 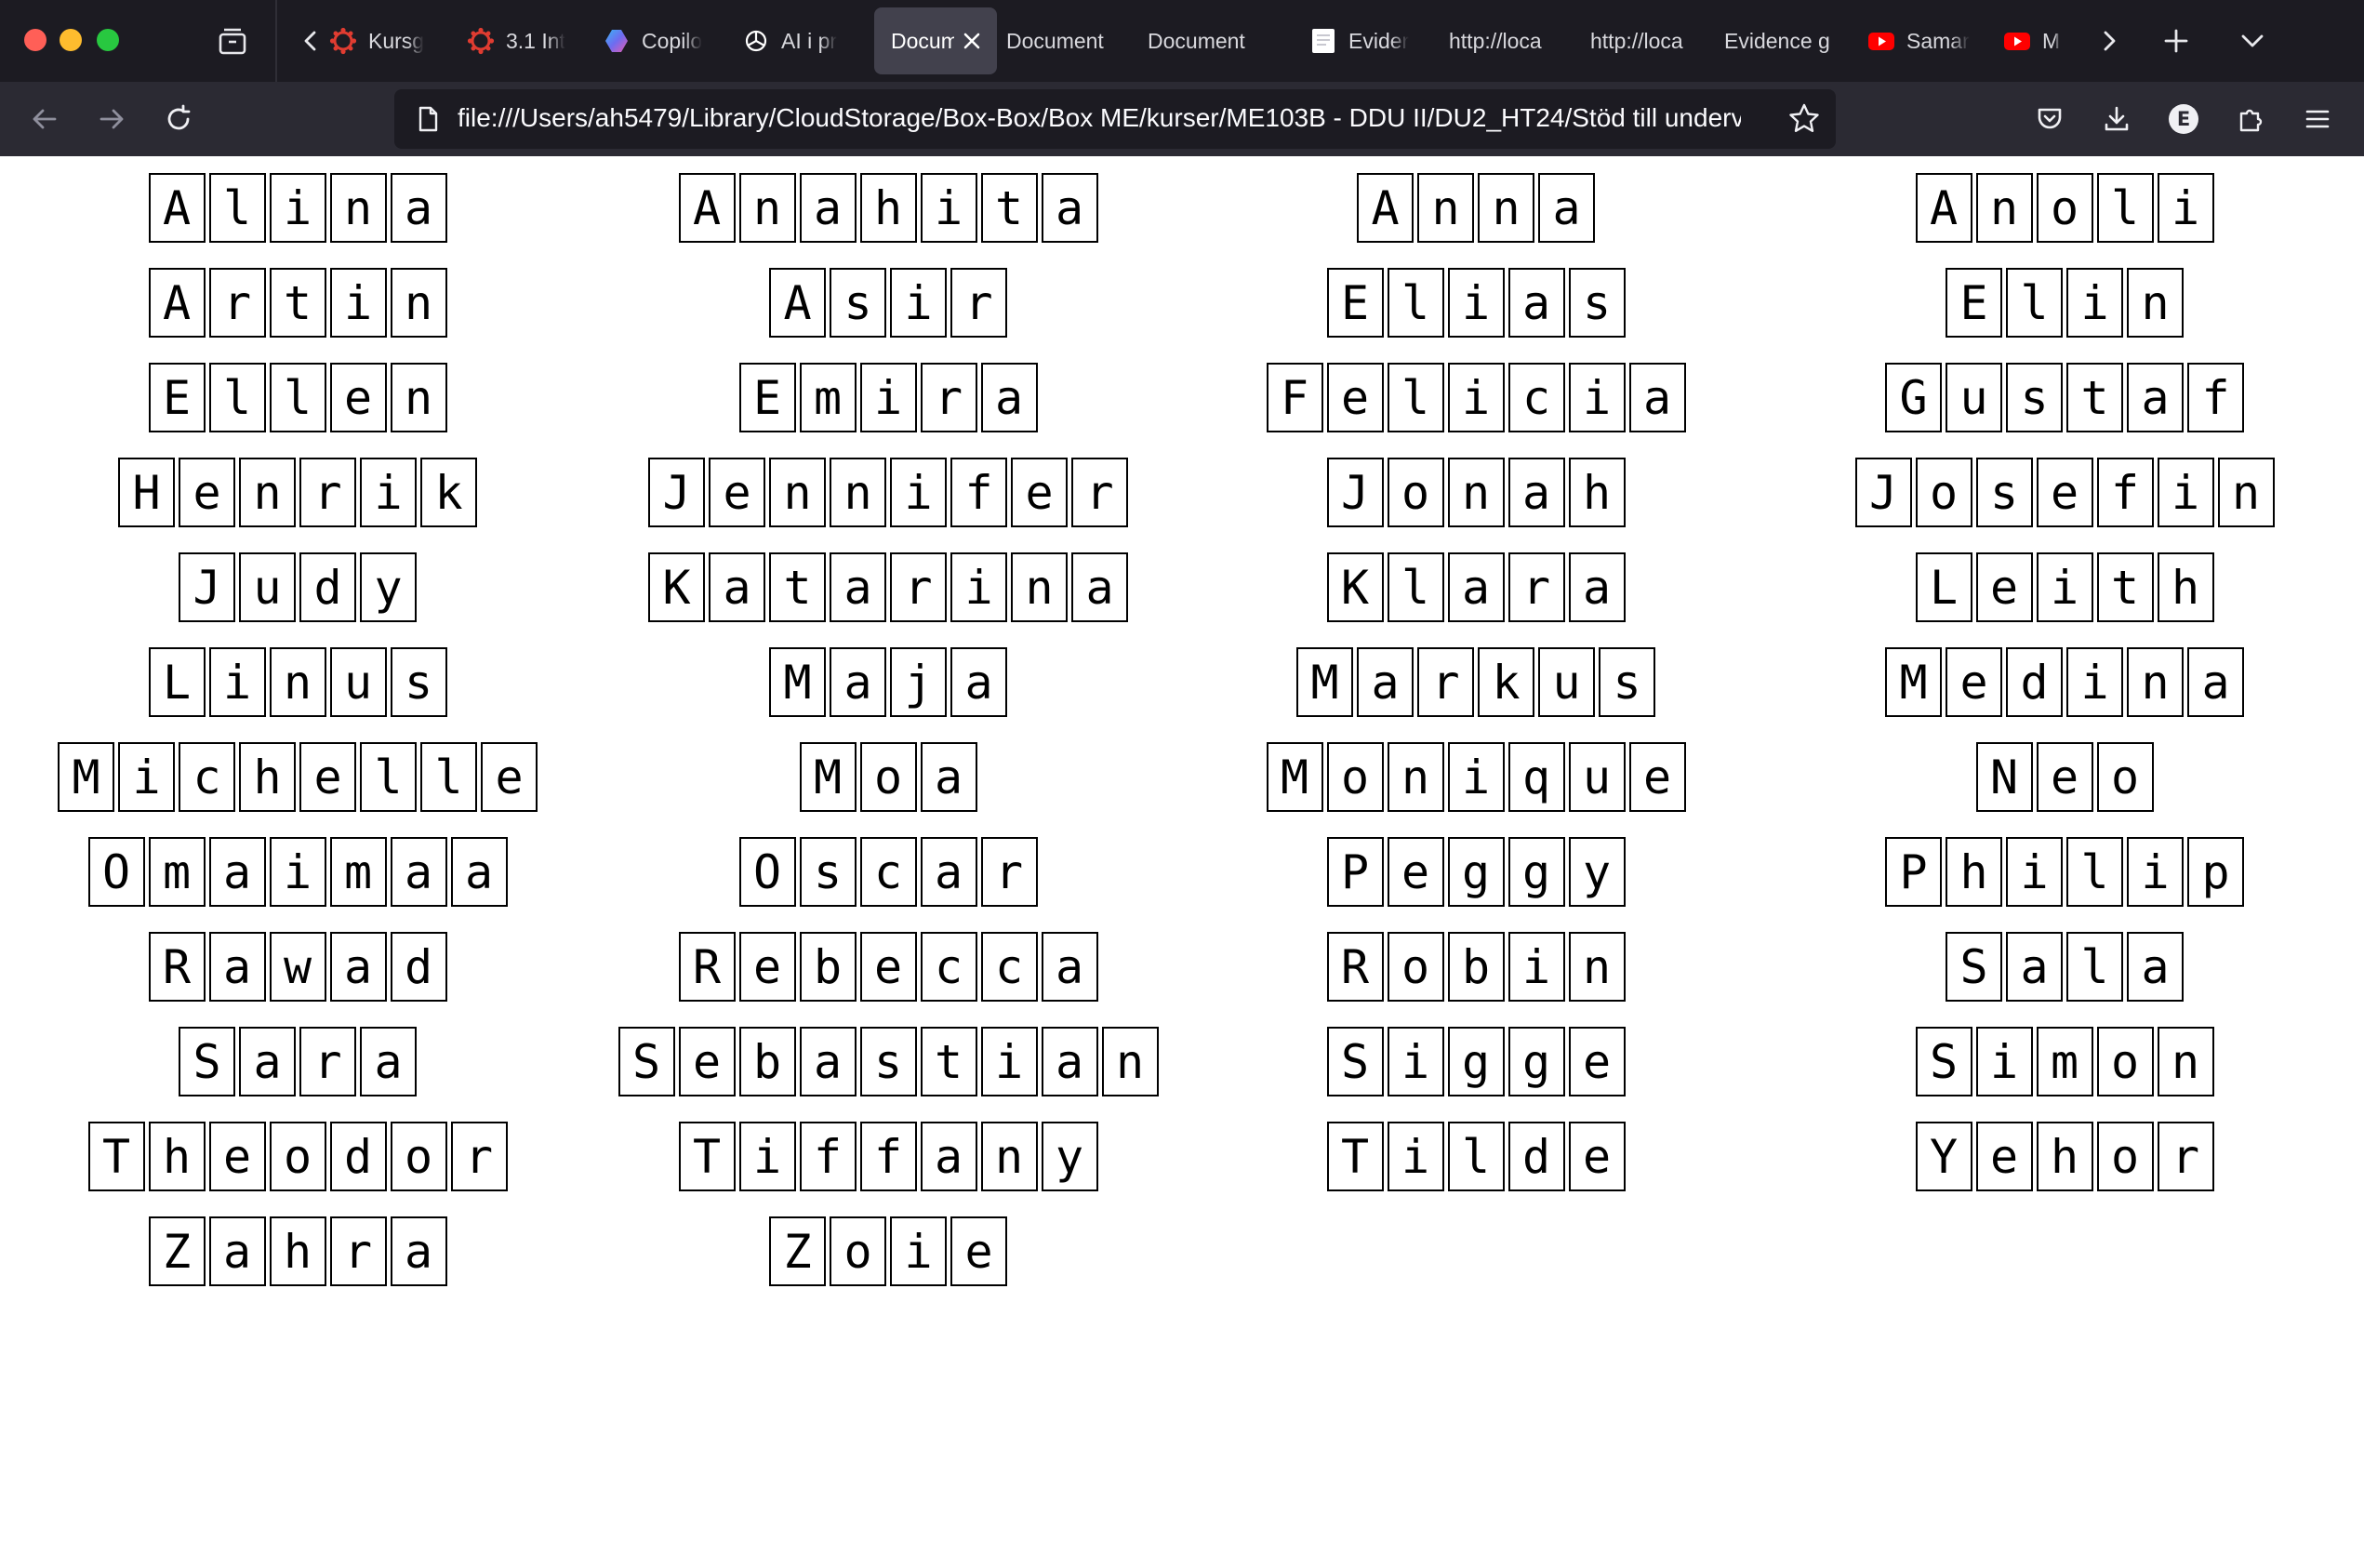 I want to click on name-row: Felicia, so click(x=1476, y=397).